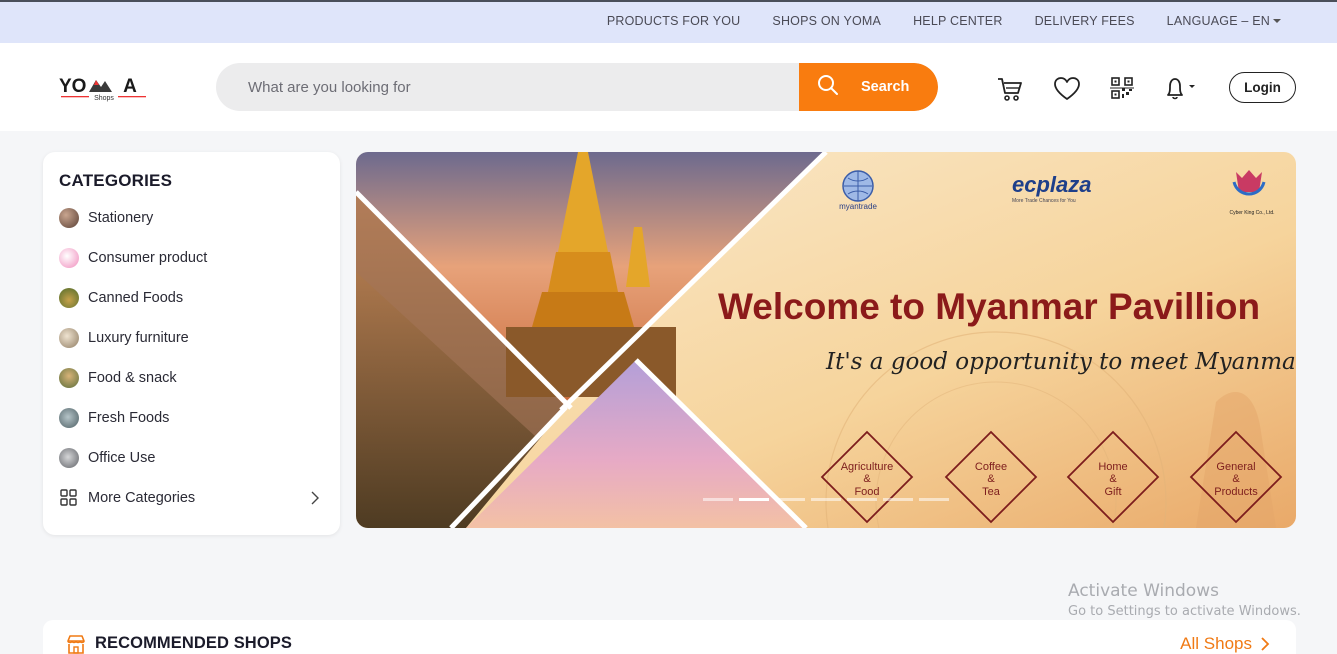 This screenshot has width=1337, height=654. I want to click on category-consumer-product: Consumer product, so click(192, 258).